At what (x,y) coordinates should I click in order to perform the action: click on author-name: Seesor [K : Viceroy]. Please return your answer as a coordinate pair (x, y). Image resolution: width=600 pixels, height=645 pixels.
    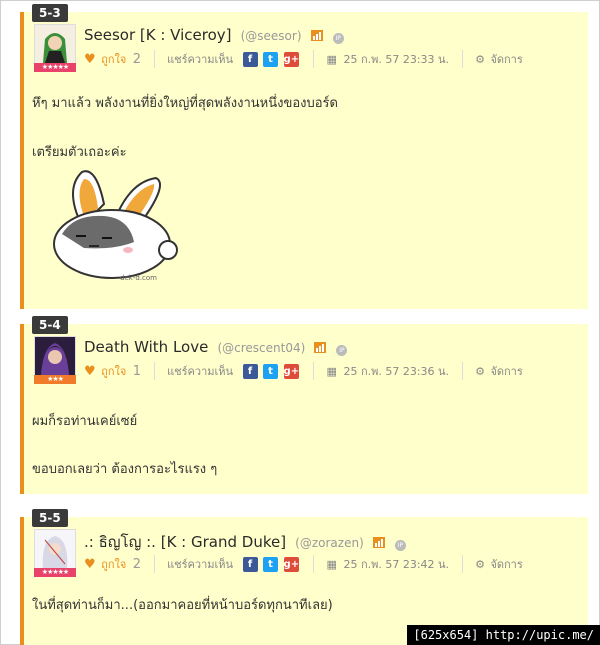
    Looking at the image, I should click on (158, 35).